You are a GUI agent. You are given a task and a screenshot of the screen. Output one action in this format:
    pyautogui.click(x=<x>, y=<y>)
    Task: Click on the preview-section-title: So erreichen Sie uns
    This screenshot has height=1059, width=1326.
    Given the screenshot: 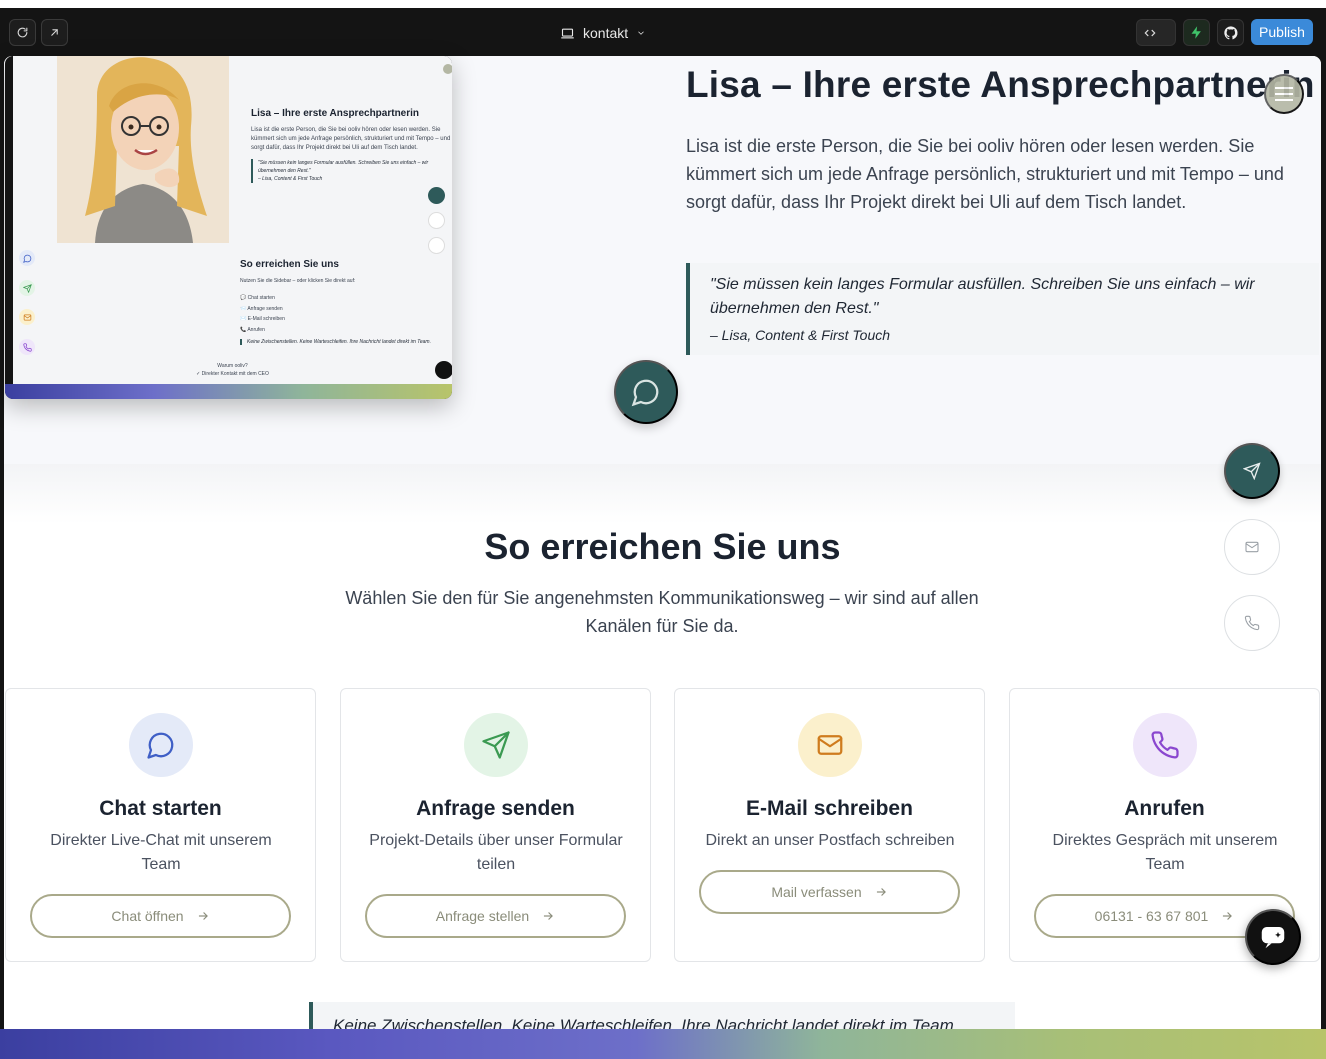 What is the action you would take?
    pyautogui.click(x=289, y=264)
    